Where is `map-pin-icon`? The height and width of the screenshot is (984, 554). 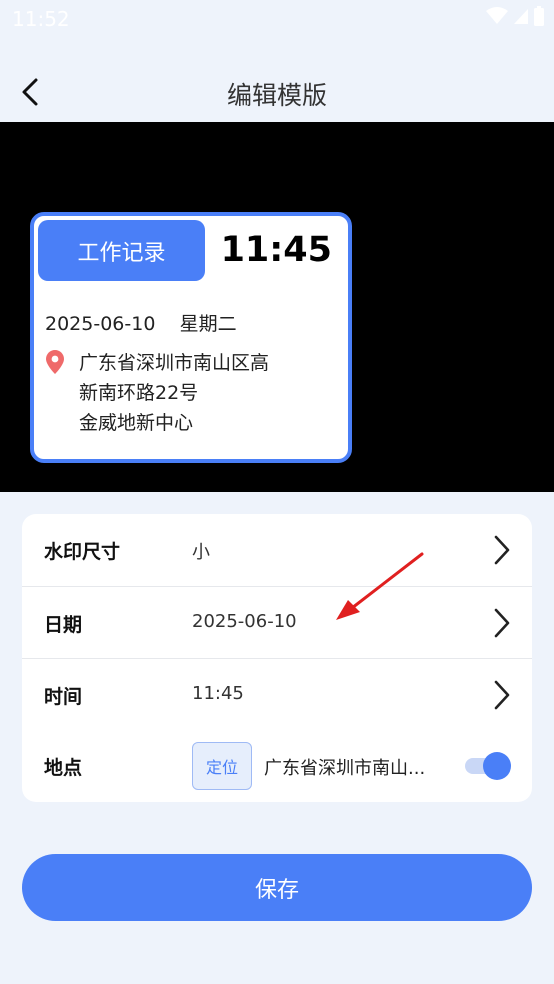
map-pin-icon is located at coordinates (55, 362).